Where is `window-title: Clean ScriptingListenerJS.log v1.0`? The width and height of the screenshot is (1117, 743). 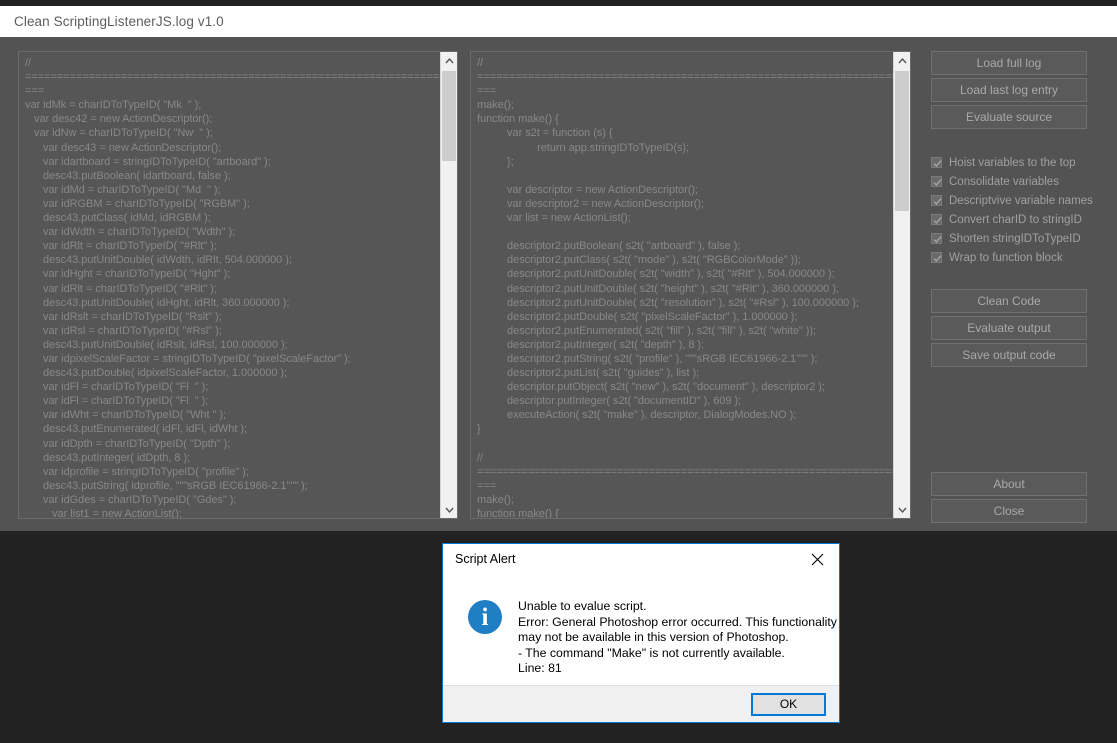
window-title: Clean ScriptingListenerJS.log v1.0 is located at coordinates (119, 21).